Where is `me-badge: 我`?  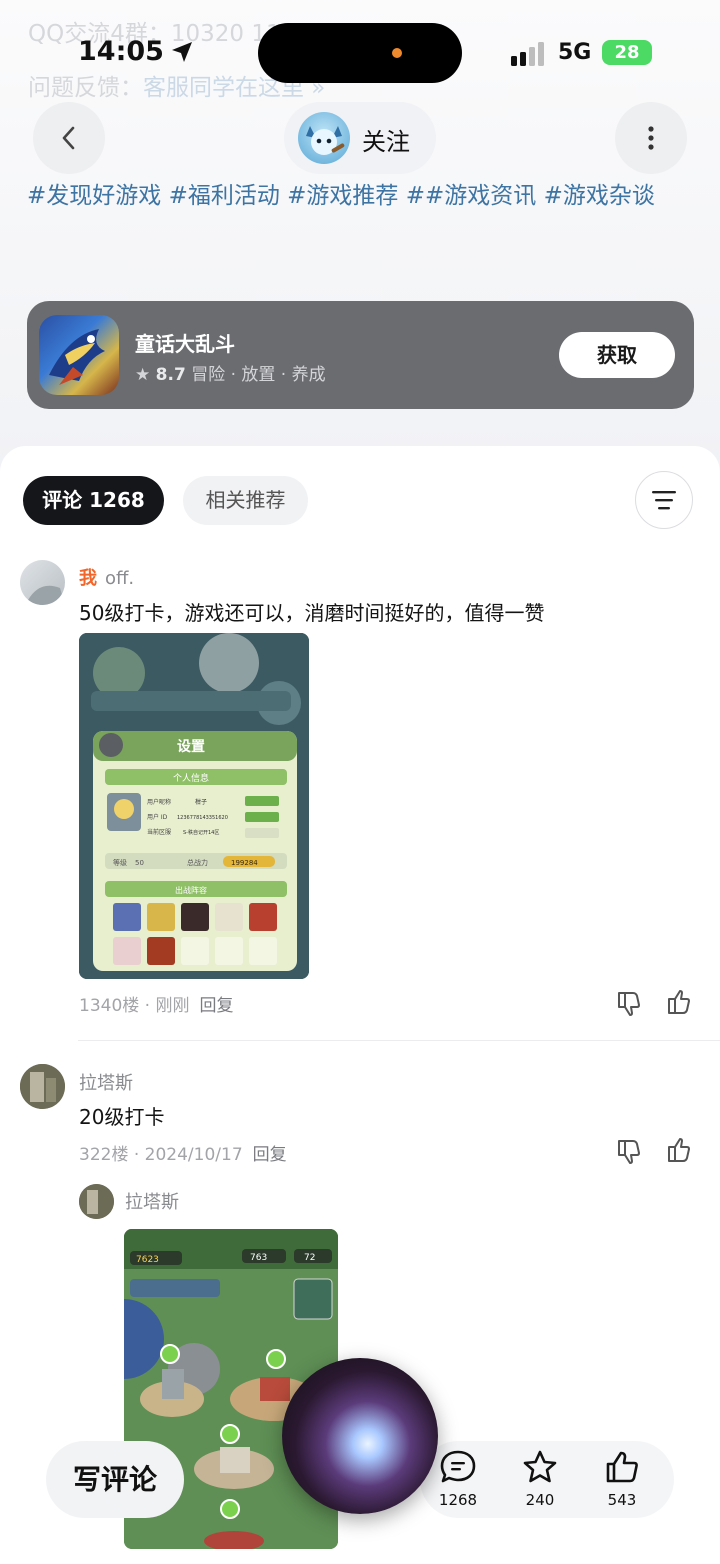 me-badge: 我 is located at coordinates (88, 578).